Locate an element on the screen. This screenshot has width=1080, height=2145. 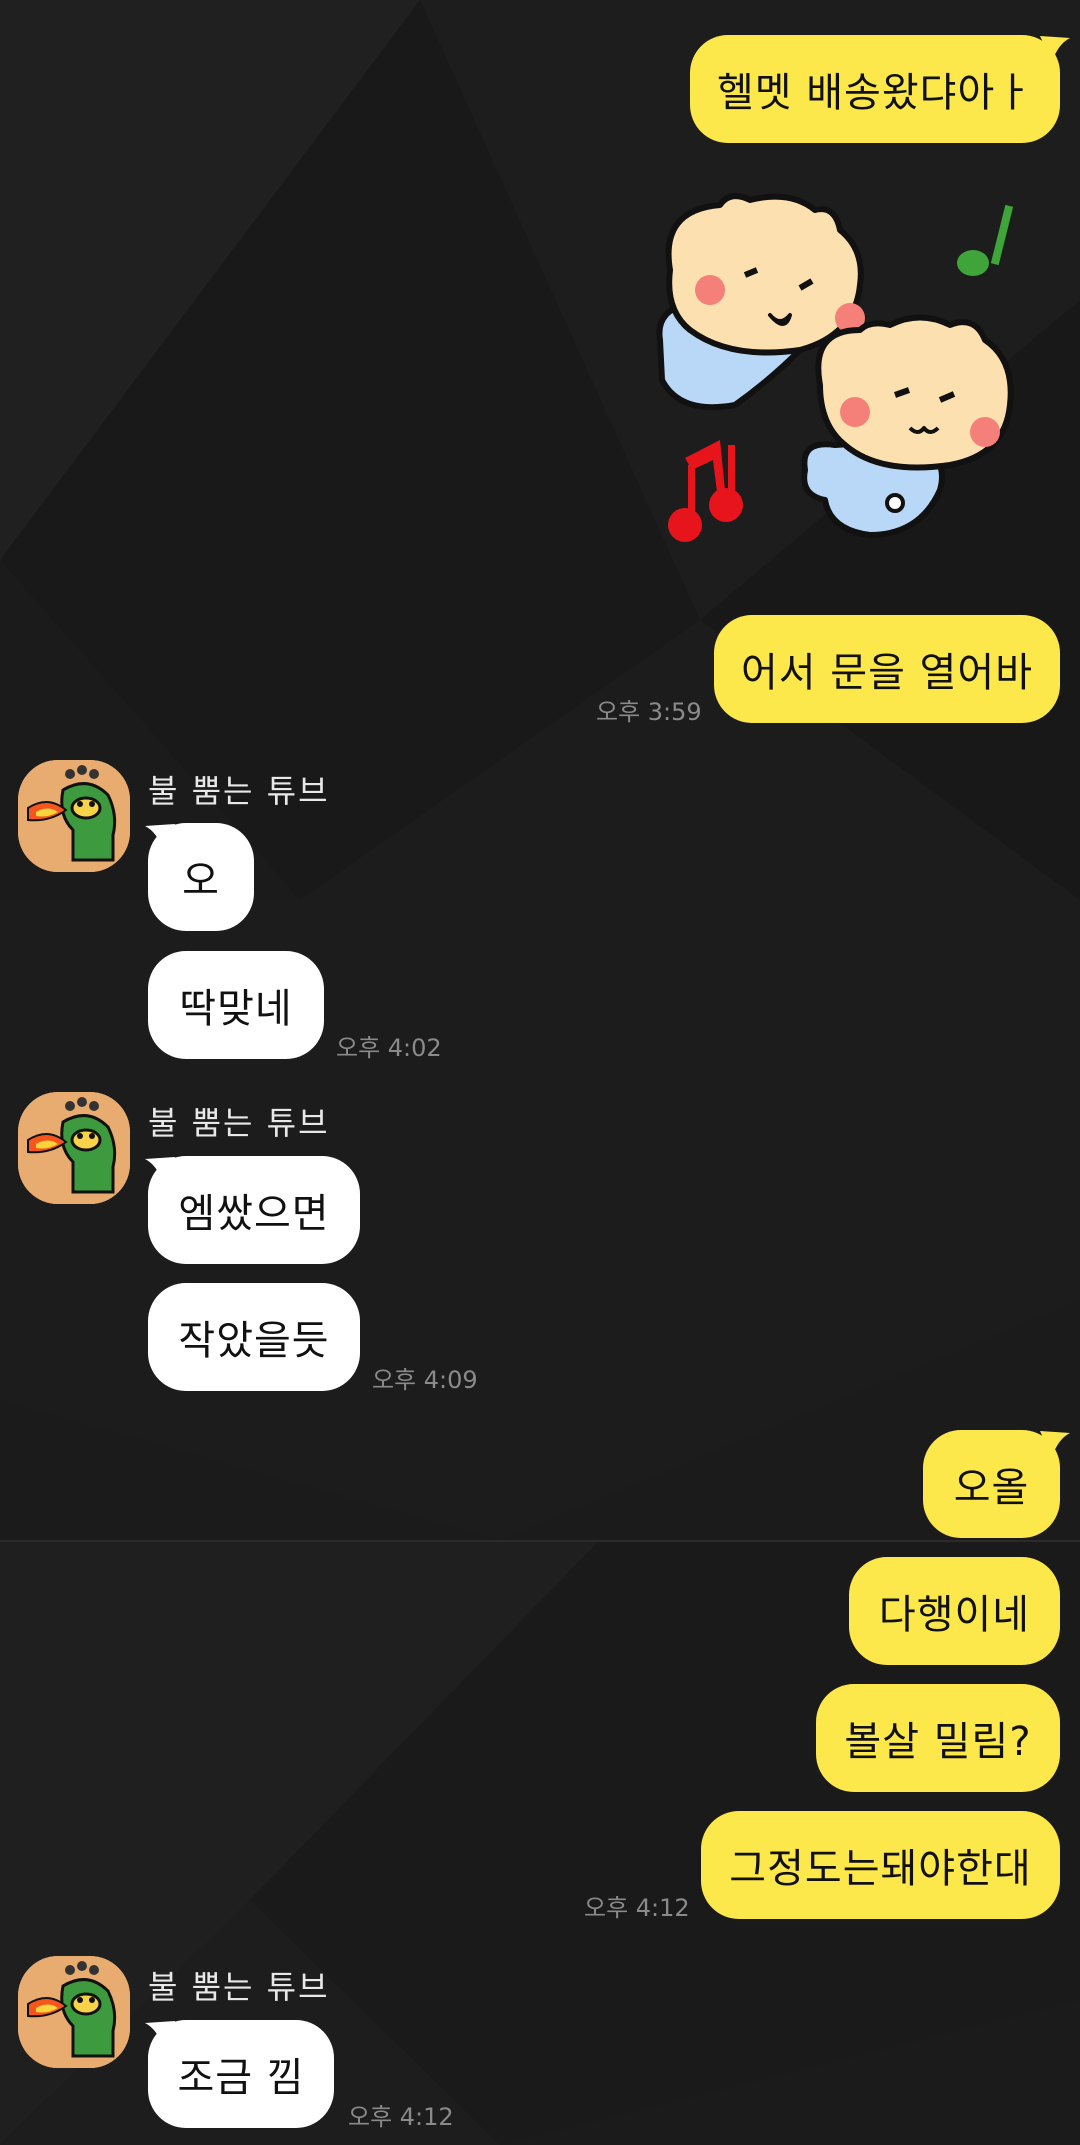
message-text: 헬멧 배송왔댜아ㅏ is located at coordinates (875, 93).